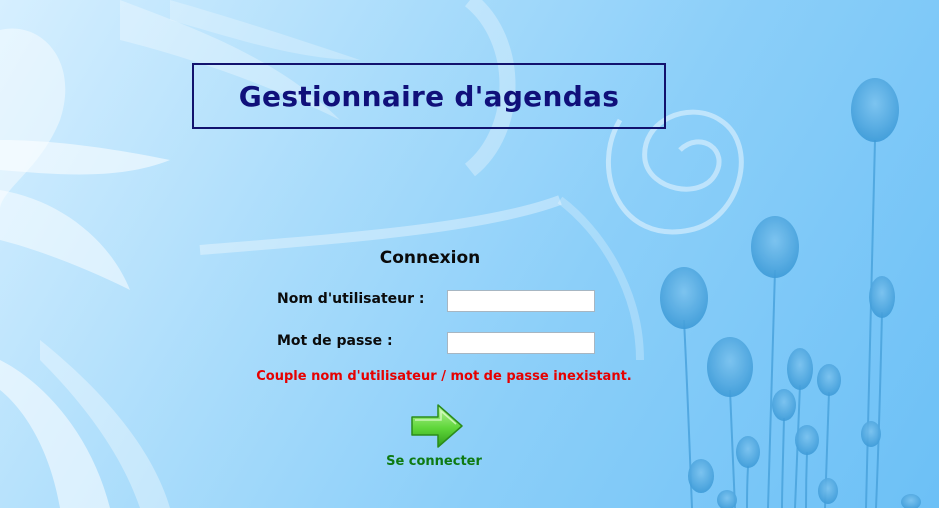 The width and height of the screenshot is (939, 508). I want to click on username-label: Nom d'utilisateur :, so click(351, 299).